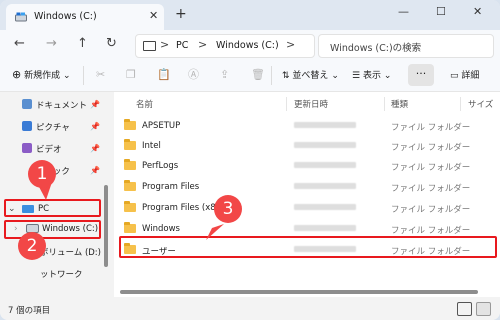 This screenshot has height=320, width=500. What do you see at coordinates (228, 209) in the screenshot?
I see `callout-3: 3` at bounding box center [228, 209].